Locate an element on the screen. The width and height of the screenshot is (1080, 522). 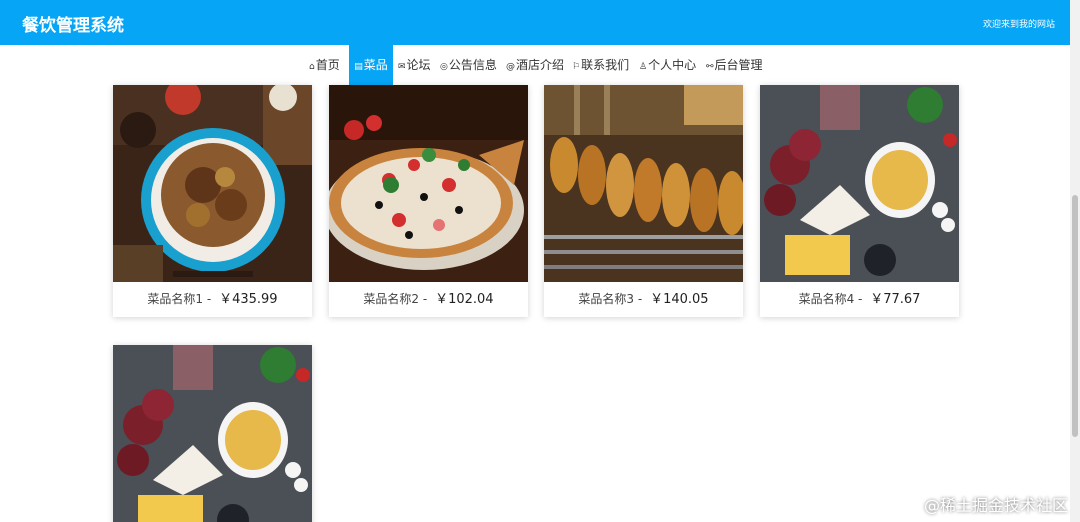
pizza-photo is located at coordinates (428, 183).